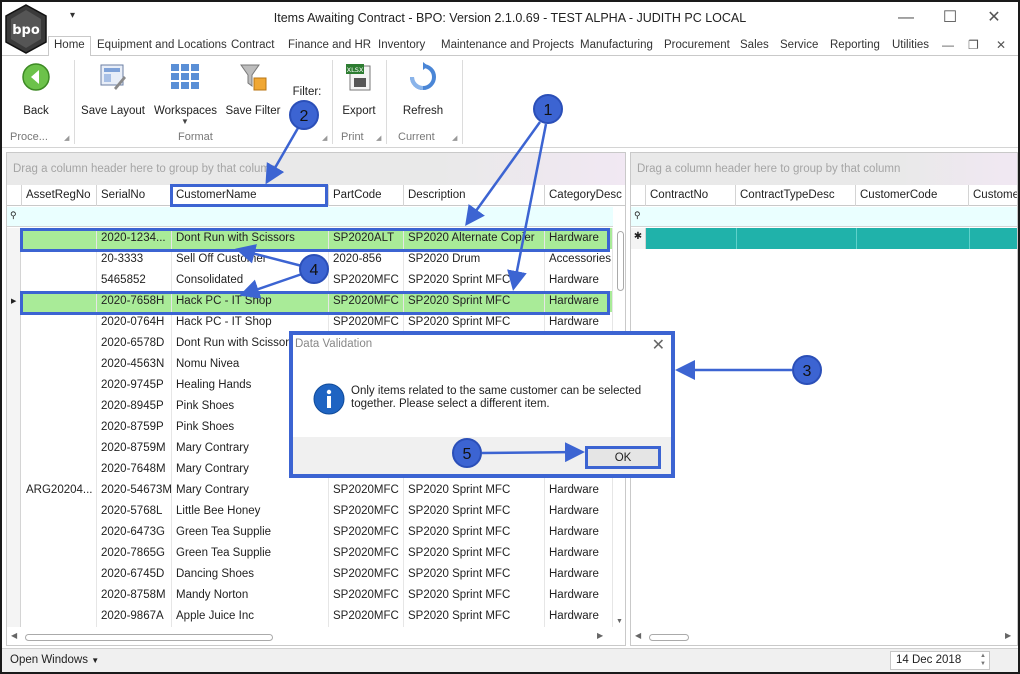 This screenshot has width=1020, height=674. What do you see at coordinates (691, 195) in the screenshot?
I see `col-header-contractno: ContractNo` at bounding box center [691, 195].